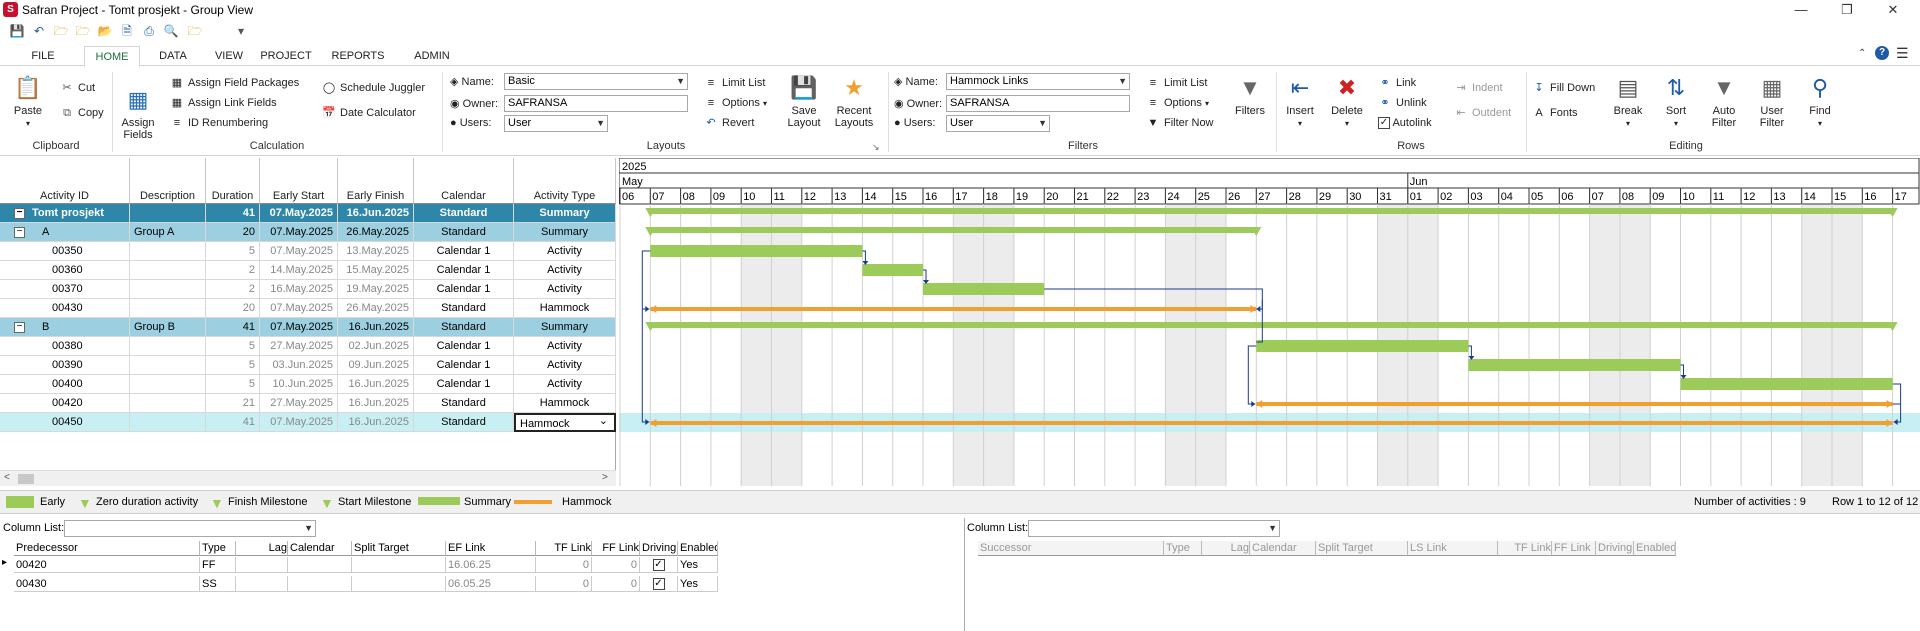  I want to click on succ-header-split-target: Split Target, so click(1362, 548).